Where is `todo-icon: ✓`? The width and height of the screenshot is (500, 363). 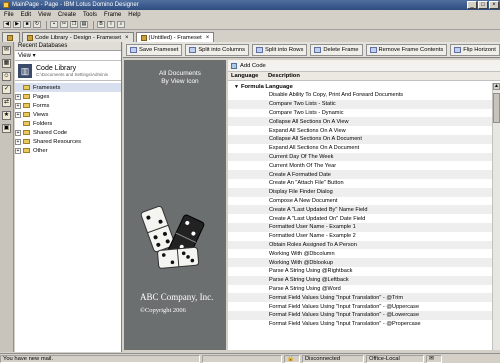 todo-icon: ✓ is located at coordinates (6, 89).